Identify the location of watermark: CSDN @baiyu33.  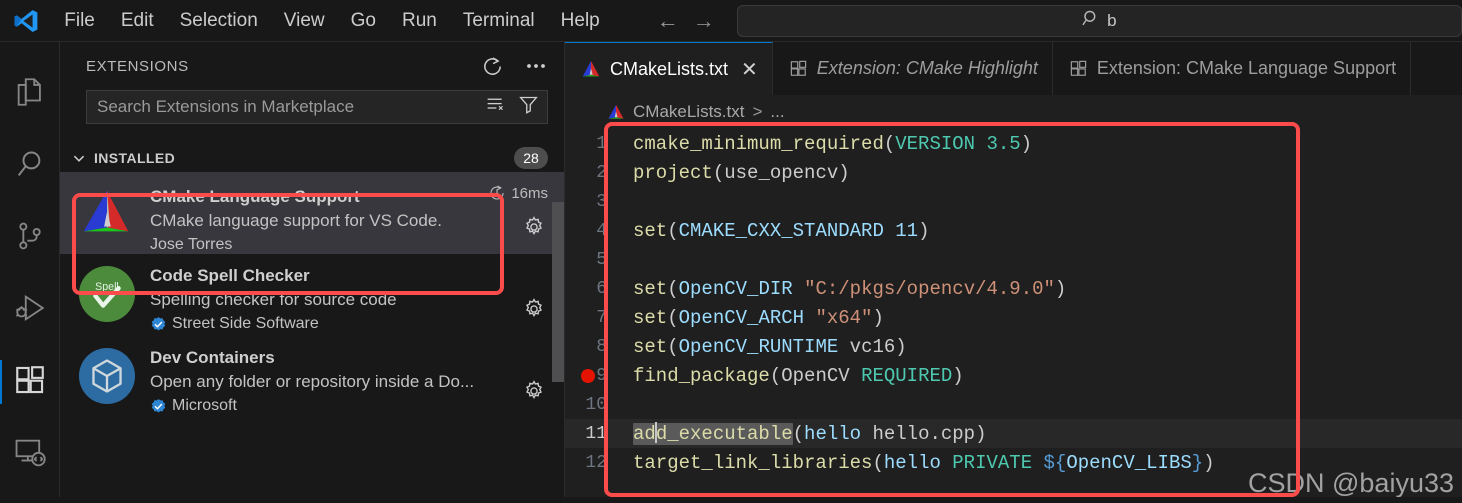
(1351, 483).